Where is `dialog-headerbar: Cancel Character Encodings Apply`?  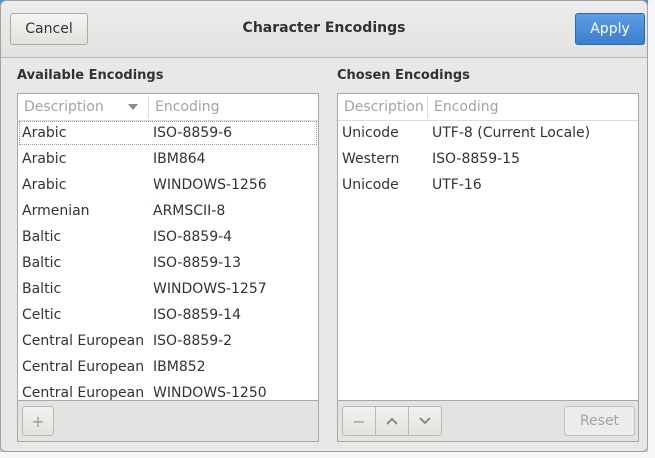
dialog-headerbar: Cancel Character Encodings Apply is located at coordinates (324, 29).